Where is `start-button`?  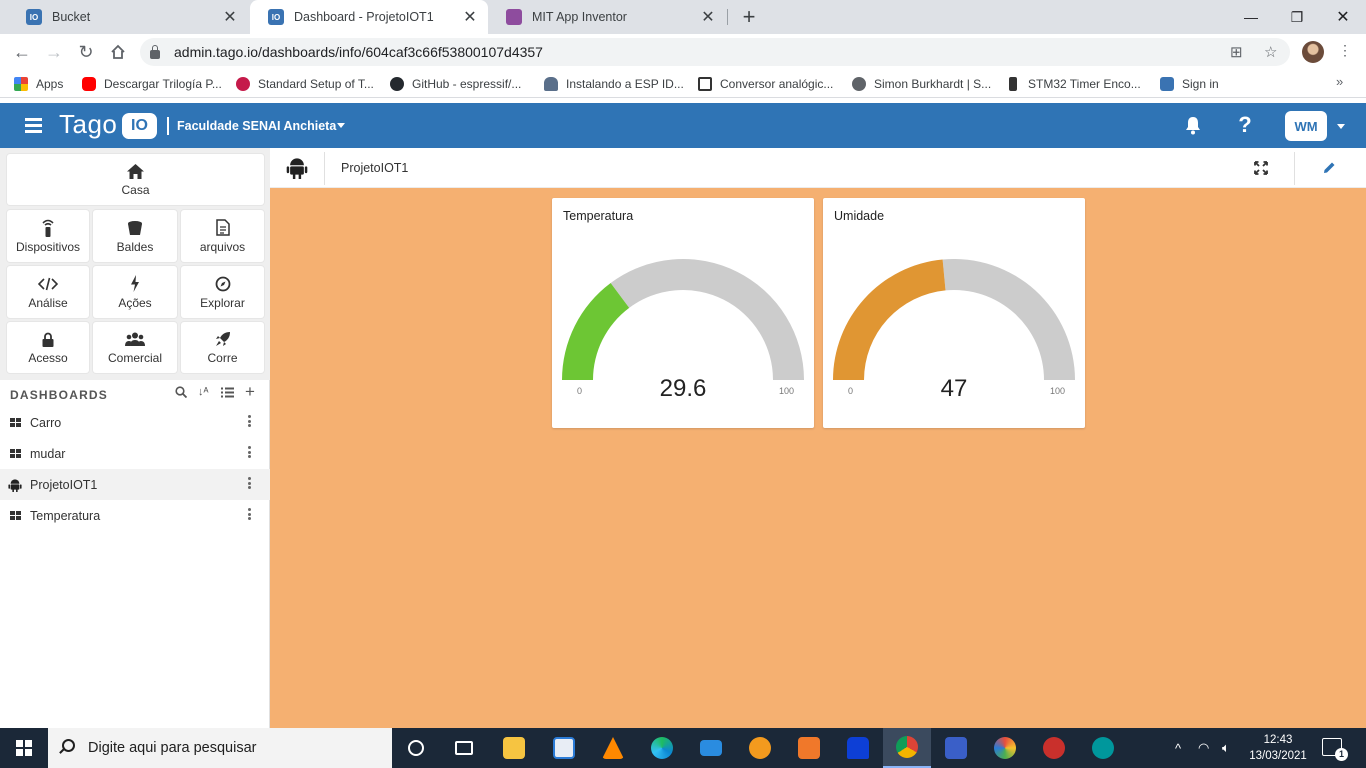 start-button is located at coordinates (24, 748).